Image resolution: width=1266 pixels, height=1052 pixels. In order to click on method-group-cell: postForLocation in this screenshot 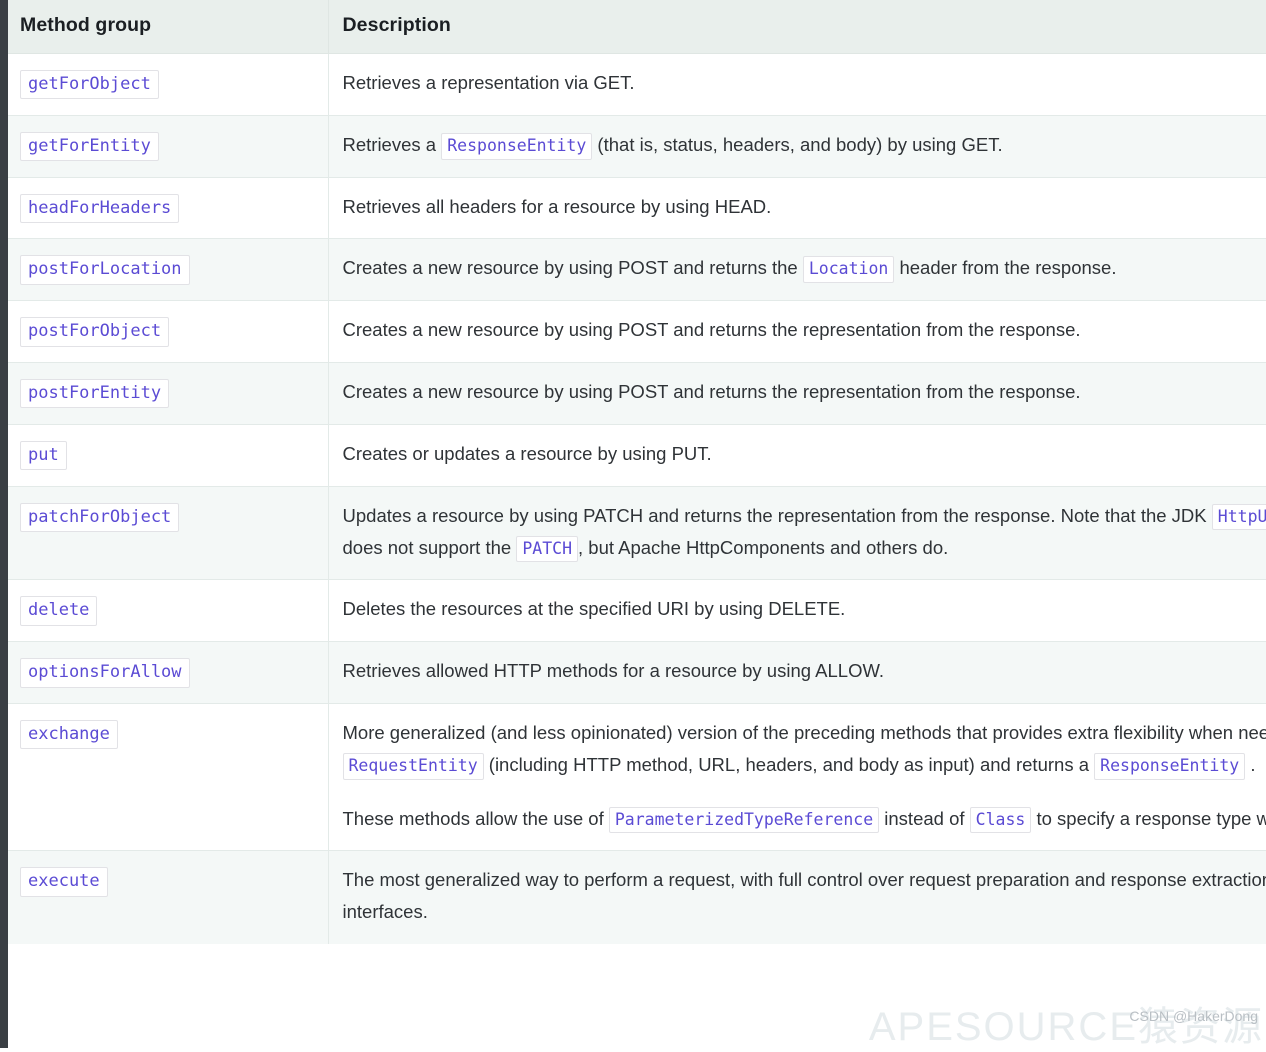, I will do `click(168, 270)`.